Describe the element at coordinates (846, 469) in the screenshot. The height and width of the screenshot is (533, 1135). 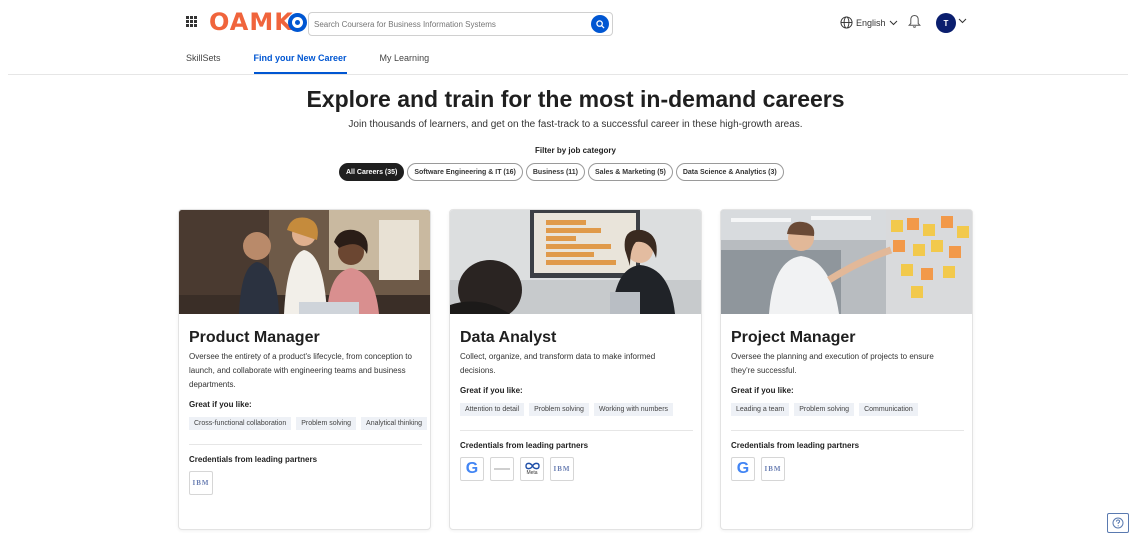
I see `partner-logos: G IBM` at that location.